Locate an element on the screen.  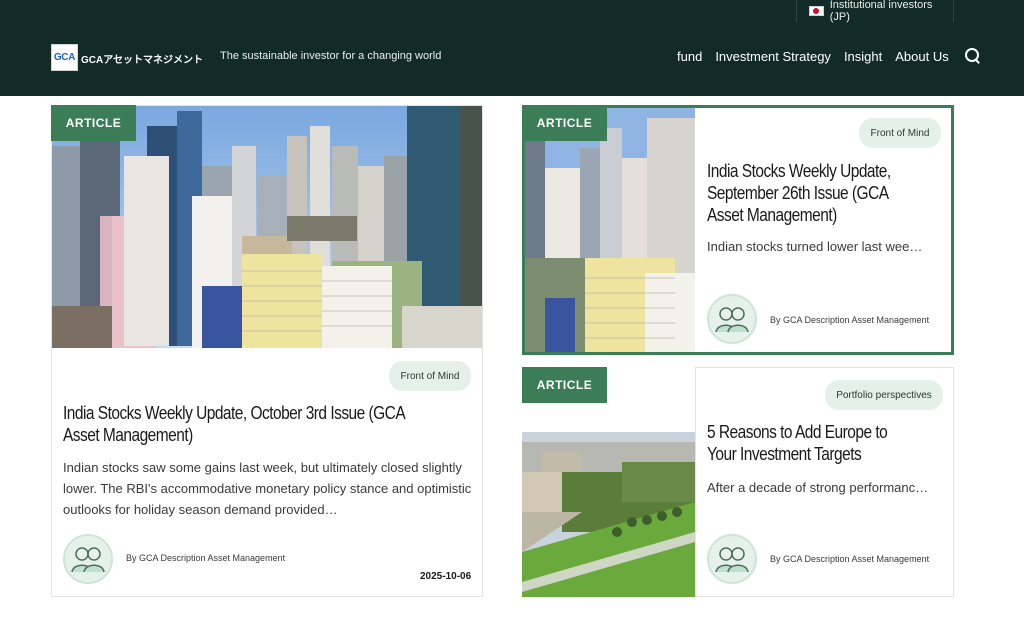
nav-about-us: About Us is located at coordinates (921, 56).